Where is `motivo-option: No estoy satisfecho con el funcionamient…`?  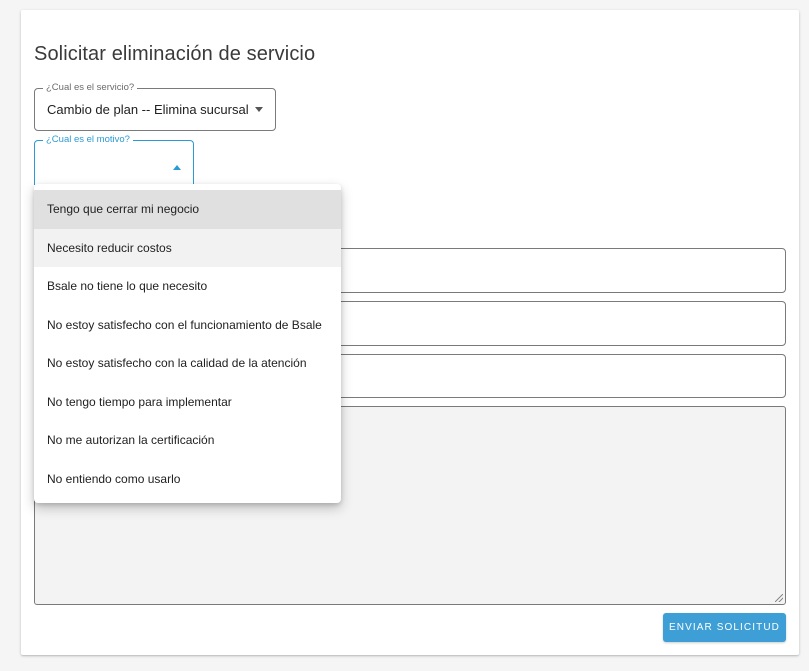
motivo-option: No estoy satisfecho con el funcionamient… is located at coordinates (187, 325).